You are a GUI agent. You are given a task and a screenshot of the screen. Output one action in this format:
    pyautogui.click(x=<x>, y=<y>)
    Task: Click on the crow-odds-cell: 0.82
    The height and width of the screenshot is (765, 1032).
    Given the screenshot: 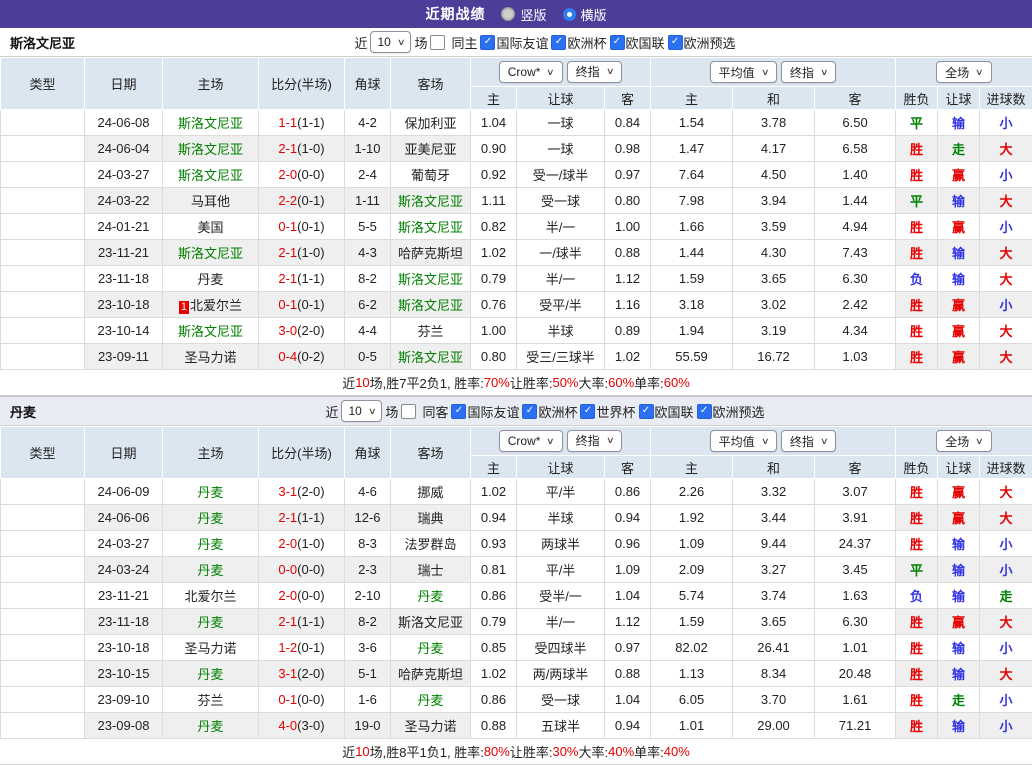 What is the action you would take?
    pyautogui.click(x=494, y=227)
    